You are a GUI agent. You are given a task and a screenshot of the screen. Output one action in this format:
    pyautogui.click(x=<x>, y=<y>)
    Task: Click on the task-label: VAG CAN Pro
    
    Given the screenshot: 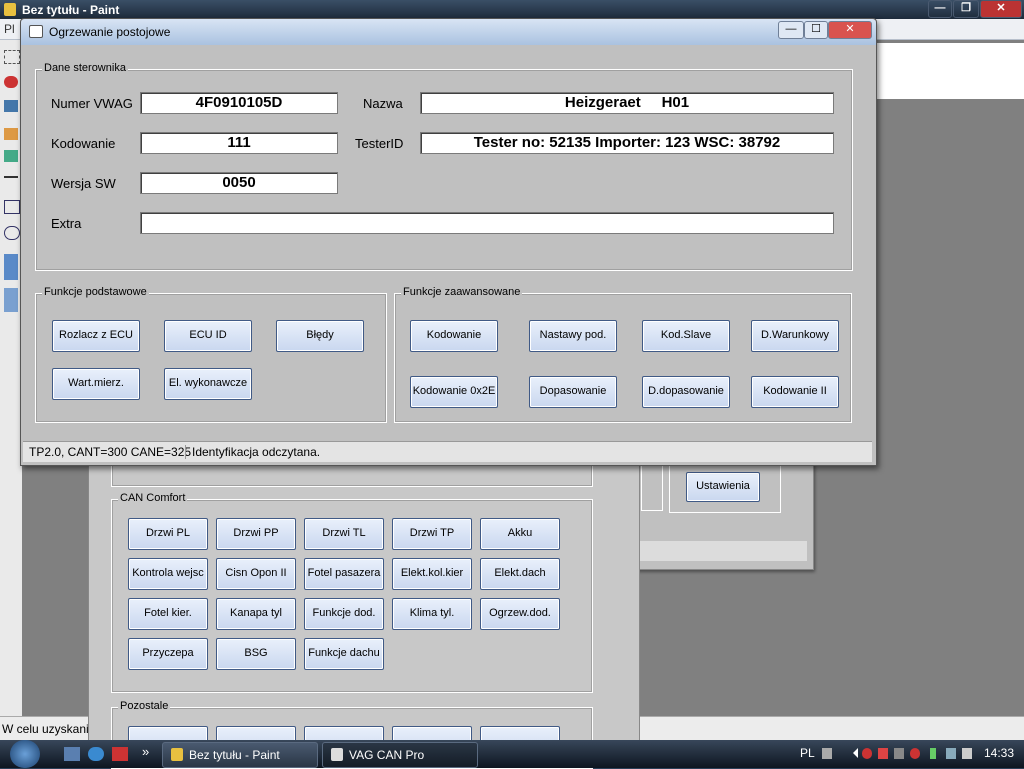 What is the action you would take?
    pyautogui.click(x=387, y=755)
    